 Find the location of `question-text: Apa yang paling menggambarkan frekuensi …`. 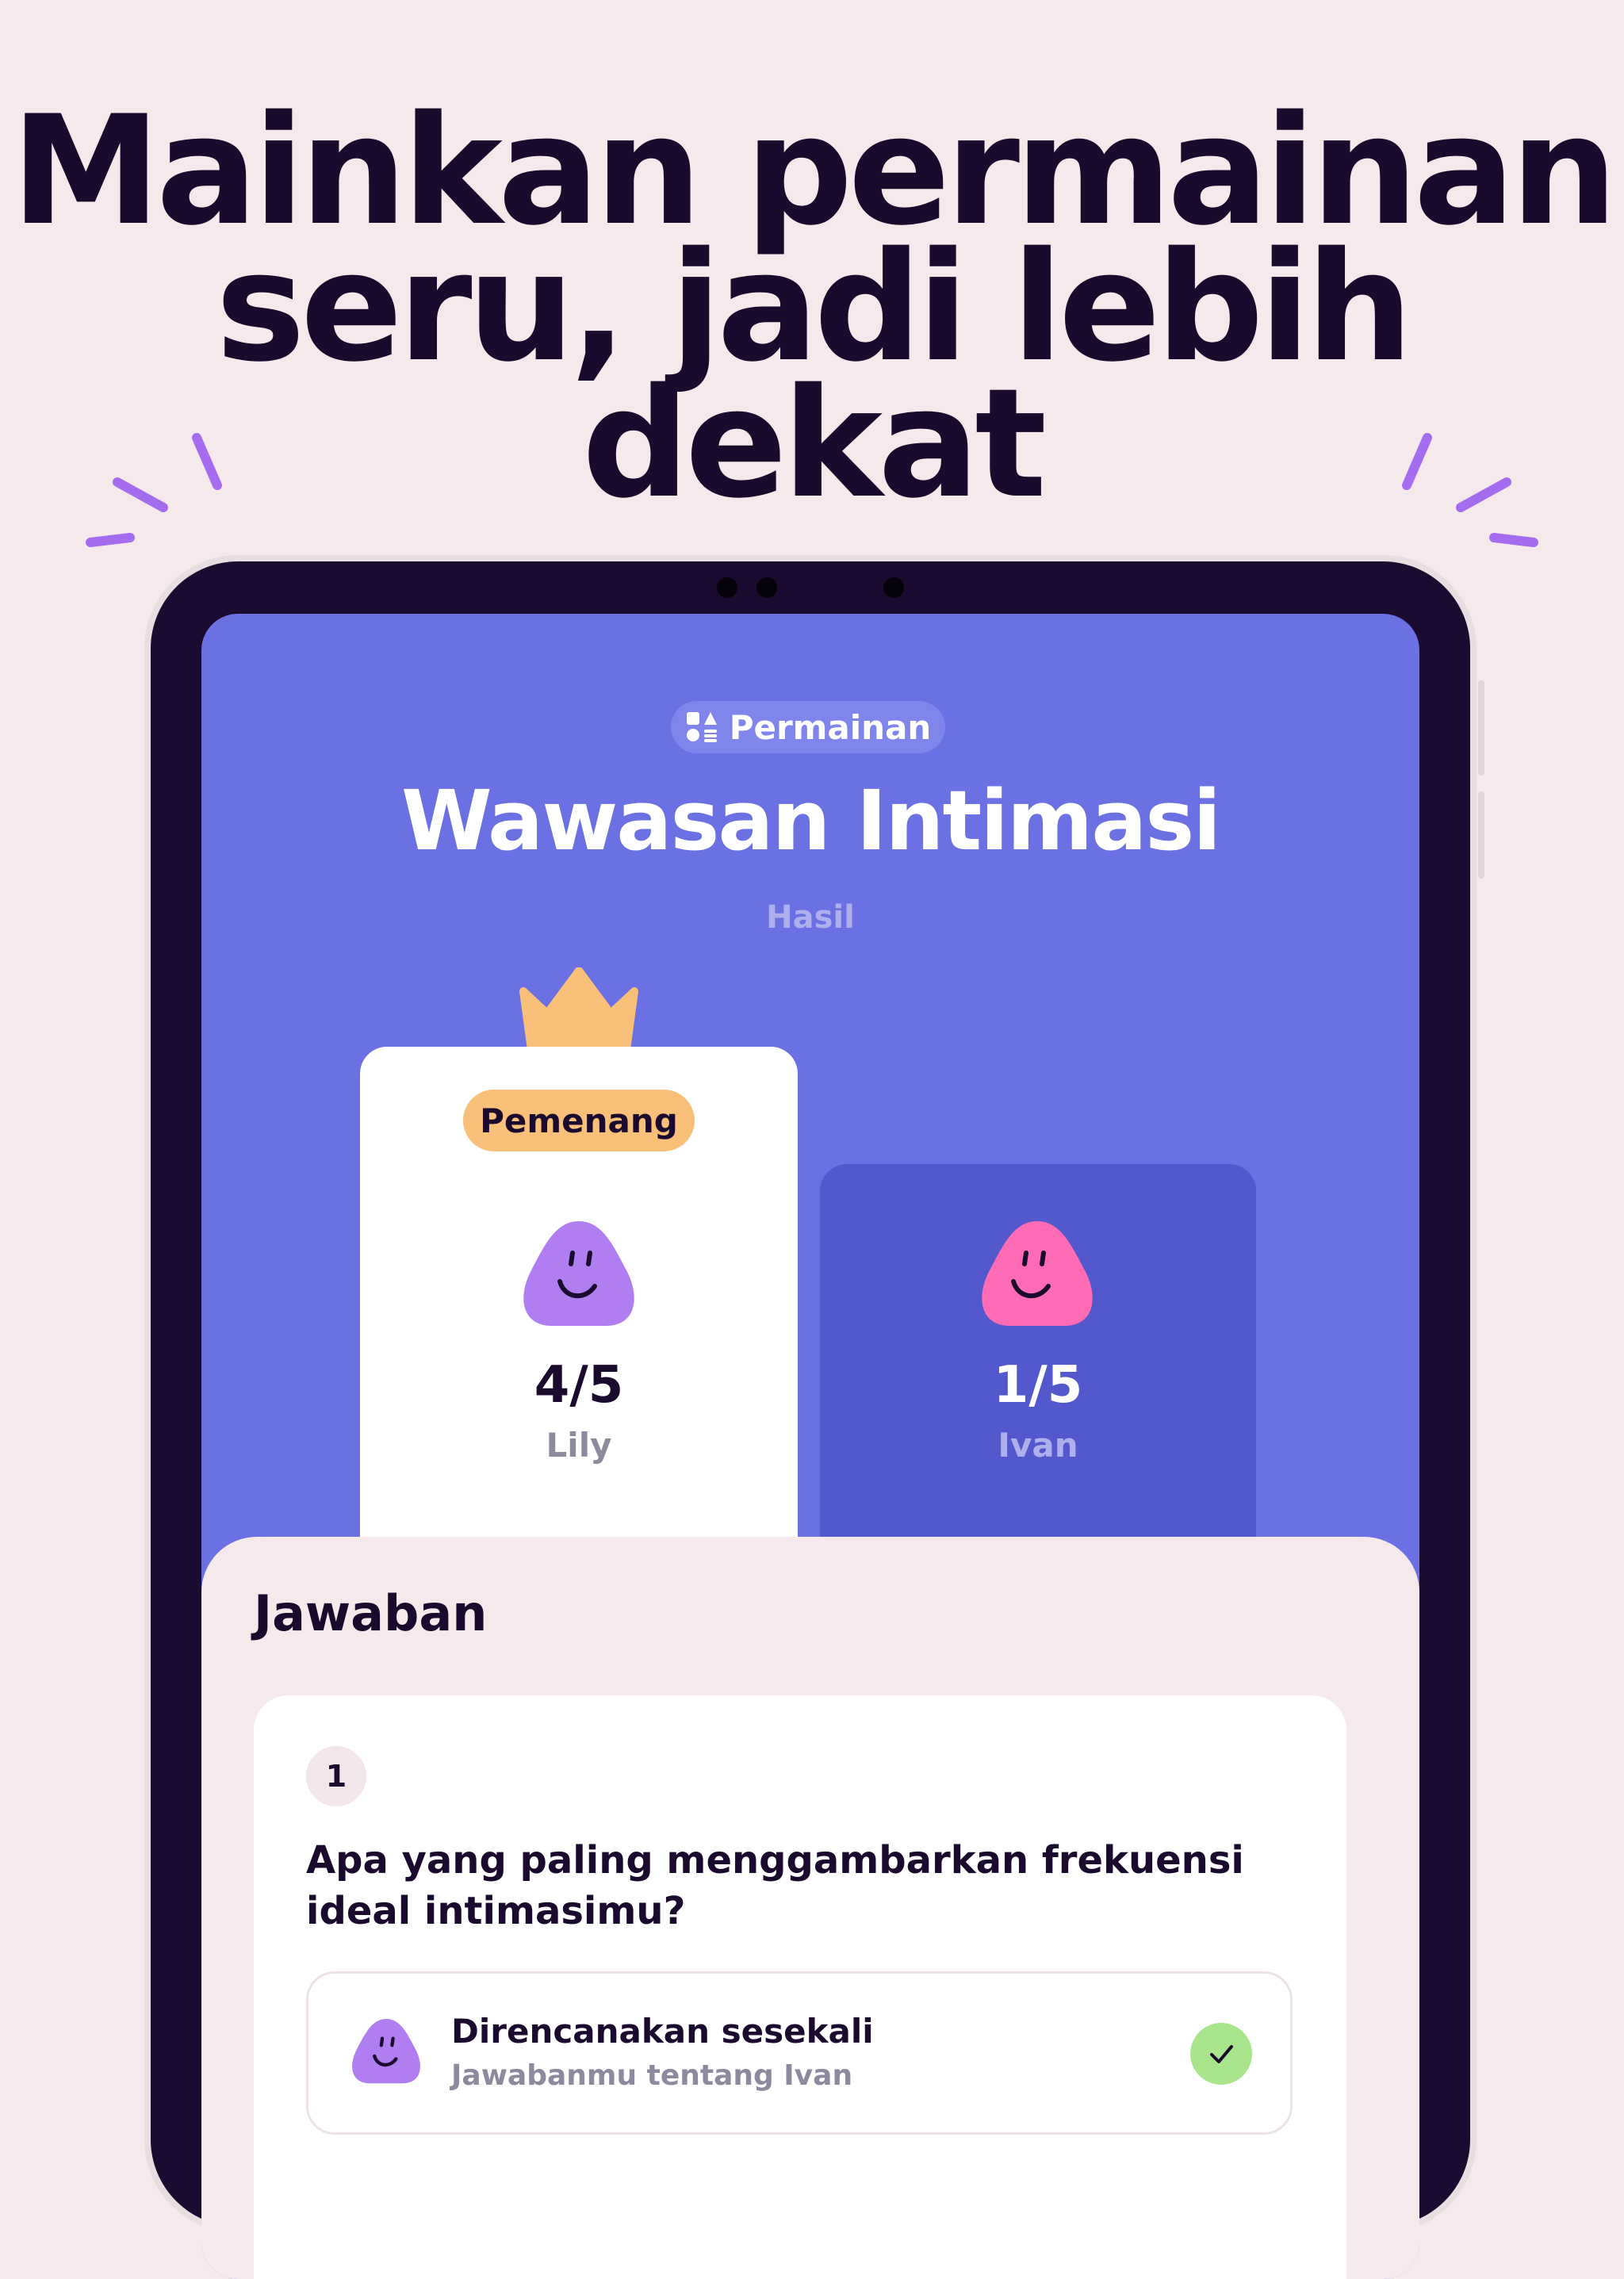

question-text: Apa yang paling menggambarkan frekuensi … is located at coordinates (775, 1885).